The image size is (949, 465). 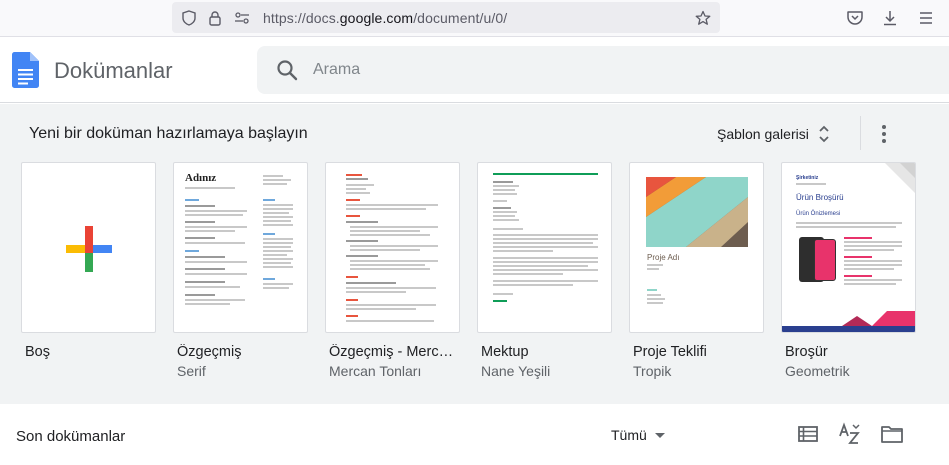 I want to click on lock-icon, so click(x=215, y=18).